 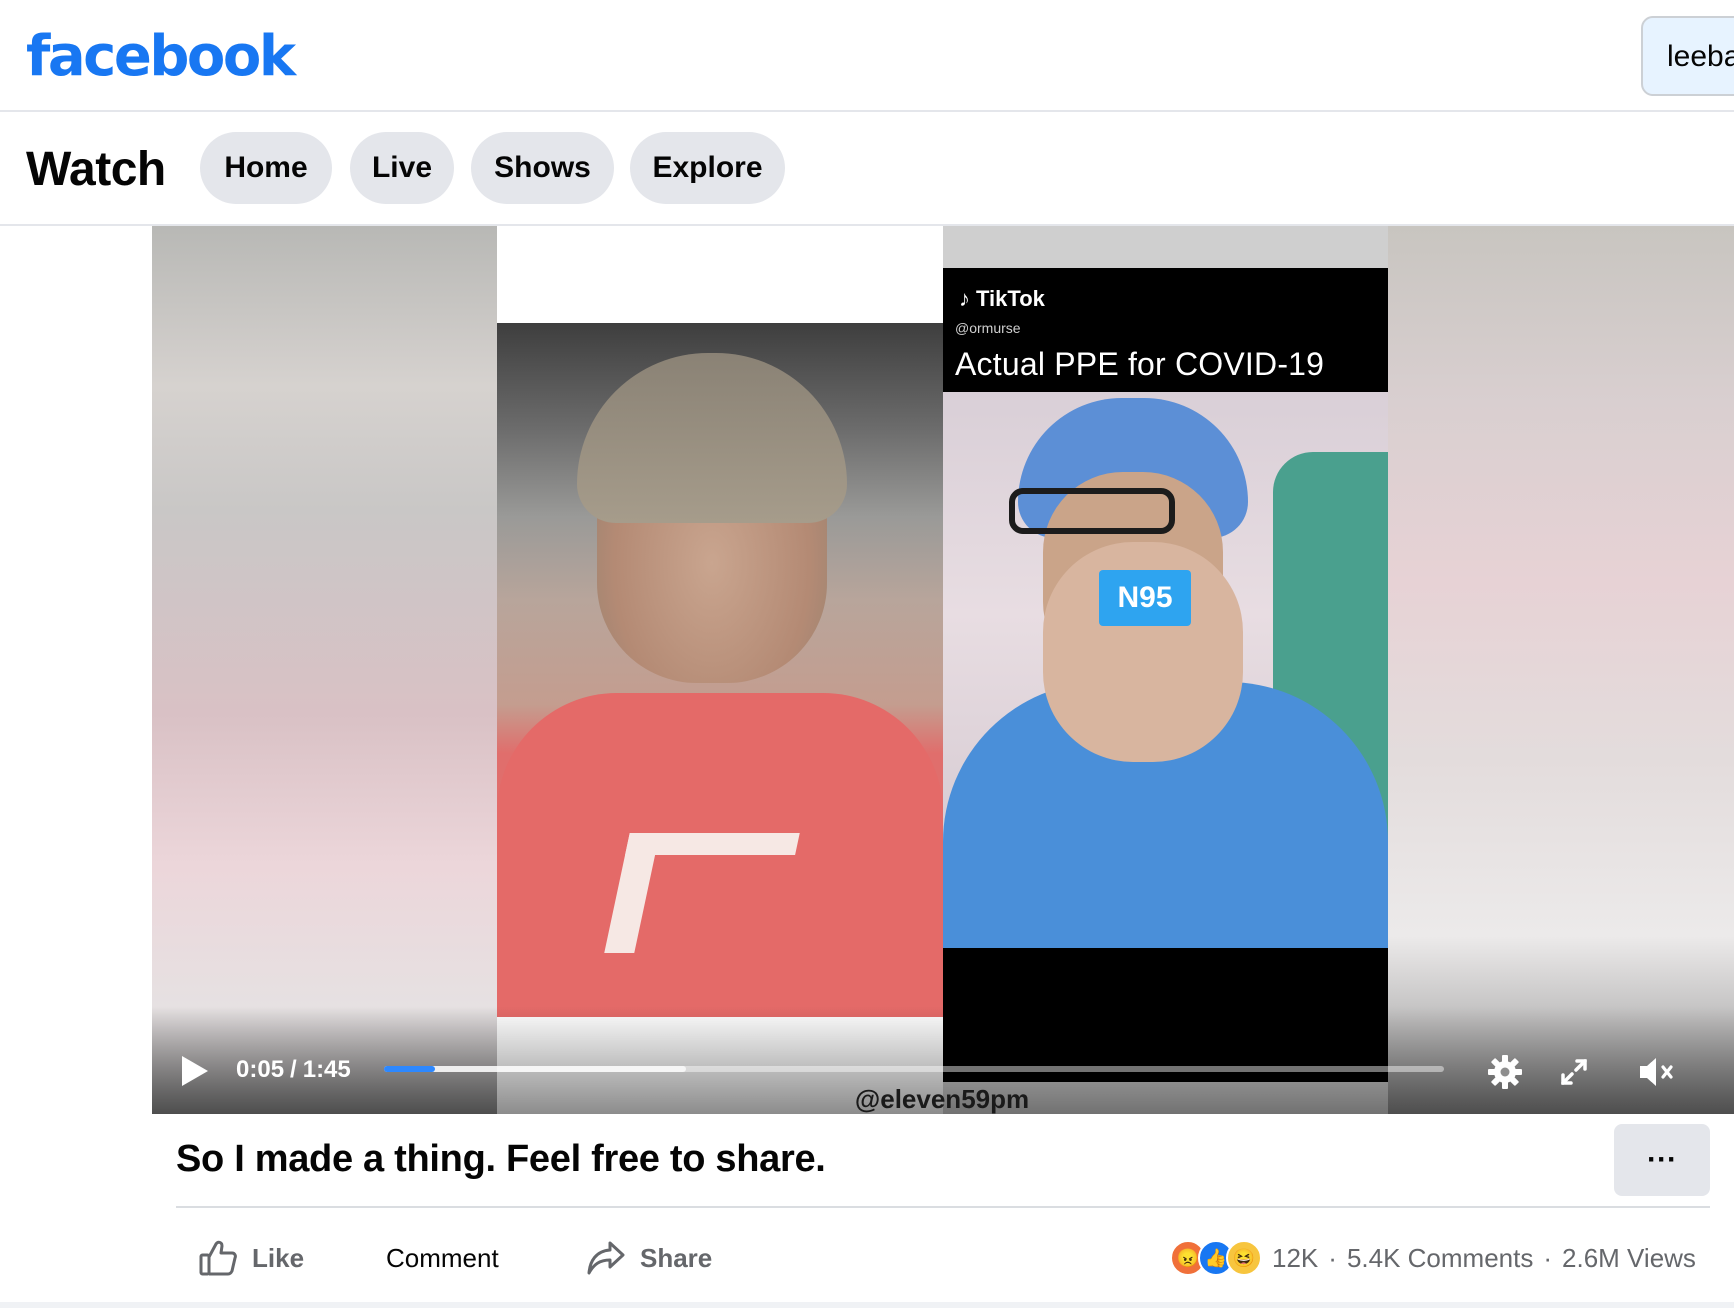 I want to click on progress-bar, so click(x=914, y=1069).